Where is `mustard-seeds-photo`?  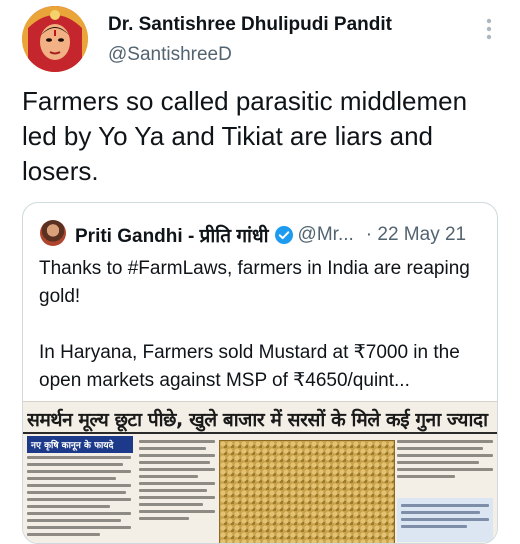 mustard-seeds-photo is located at coordinates (307, 491).